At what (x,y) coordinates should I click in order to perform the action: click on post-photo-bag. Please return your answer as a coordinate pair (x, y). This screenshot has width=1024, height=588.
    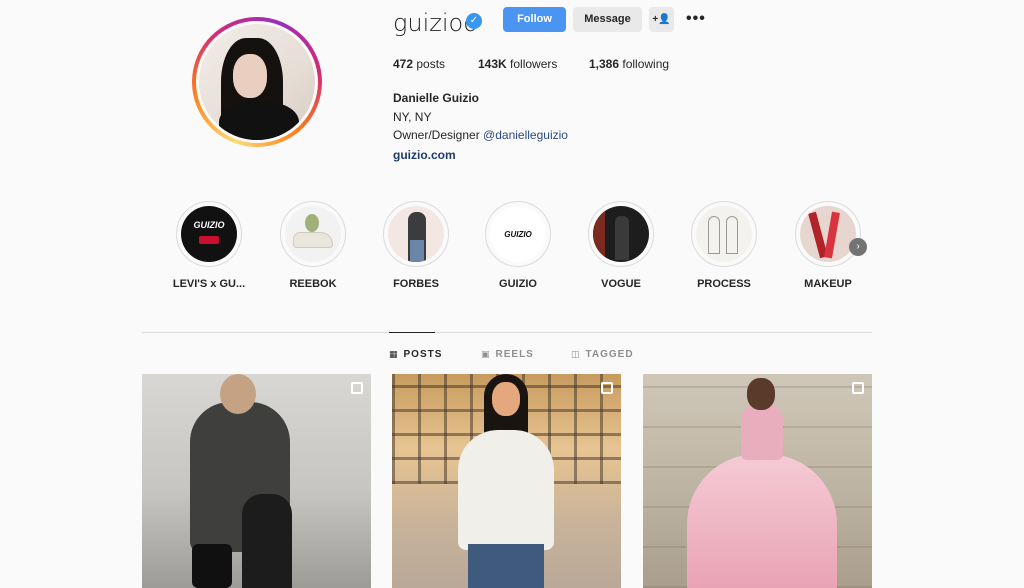
    Looking at the image, I should click on (212, 566).